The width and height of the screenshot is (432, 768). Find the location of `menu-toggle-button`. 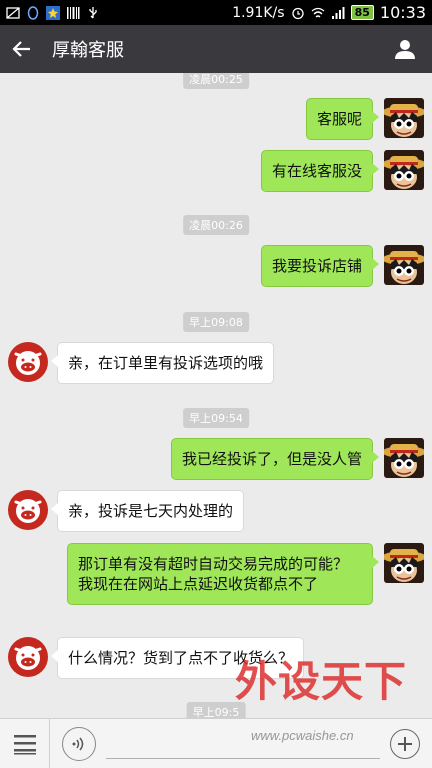

menu-toggle-button is located at coordinates (25, 743).